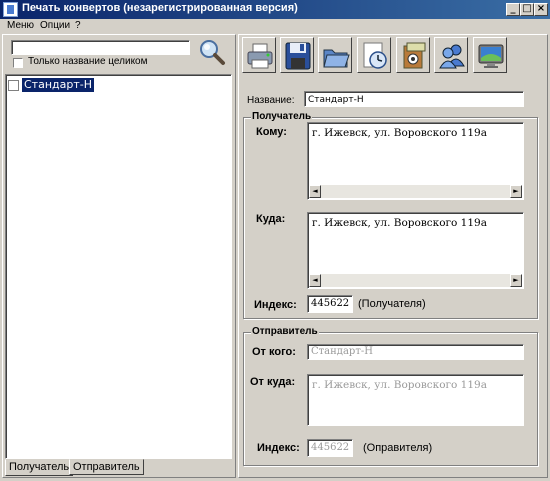 Image resolution: width=550 pixels, height=481 pixels. Describe the element at coordinates (392, 304) in the screenshot. I see `recipient-index-note: (Получателя)` at that location.